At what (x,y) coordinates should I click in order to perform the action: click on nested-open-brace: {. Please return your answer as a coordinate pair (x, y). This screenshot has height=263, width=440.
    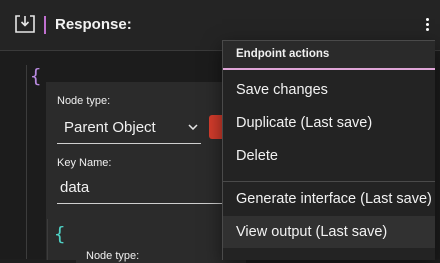
    Looking at the image, I should click on (60, 234).